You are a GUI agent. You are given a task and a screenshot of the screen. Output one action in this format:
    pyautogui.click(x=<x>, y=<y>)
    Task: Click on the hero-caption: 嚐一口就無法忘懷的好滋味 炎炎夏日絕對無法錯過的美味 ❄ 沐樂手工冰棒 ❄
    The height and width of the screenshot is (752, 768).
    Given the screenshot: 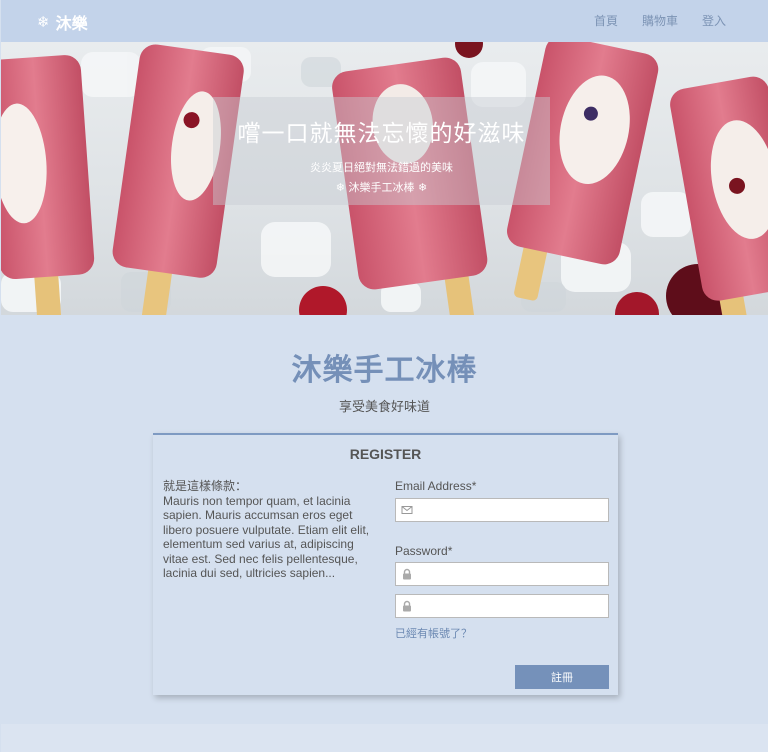 What is the action you would take?
    pyautogui.click(x=381, y=151)
    